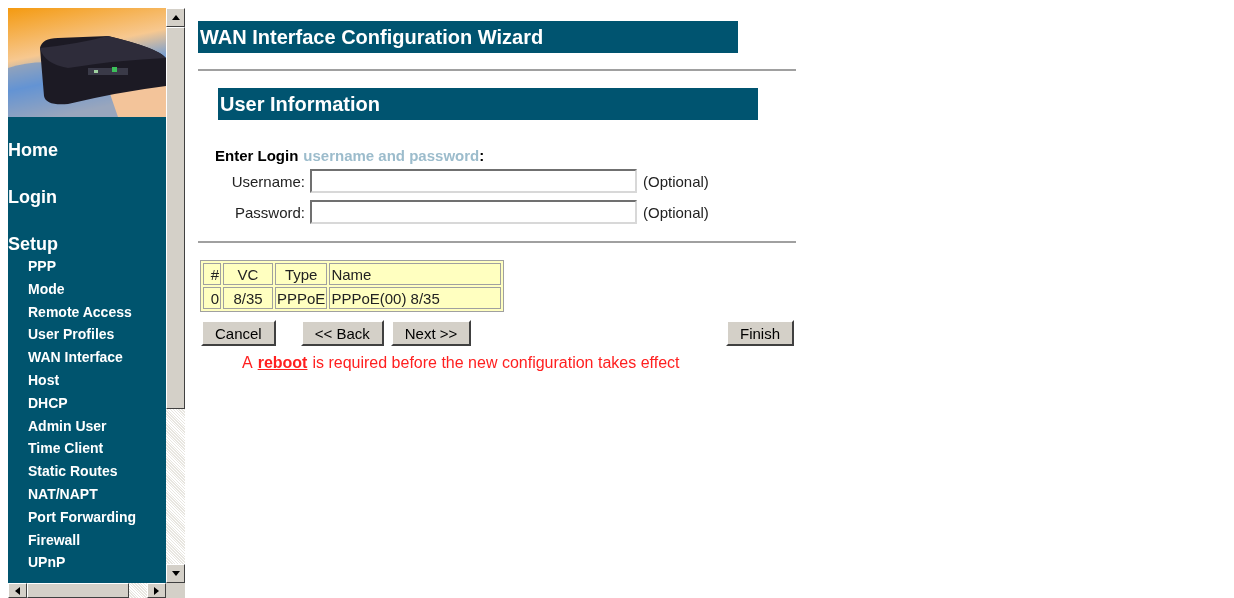 This screenshot has height=598, width=1234. I want to click on nav-link: PPP, so click(42, 266).